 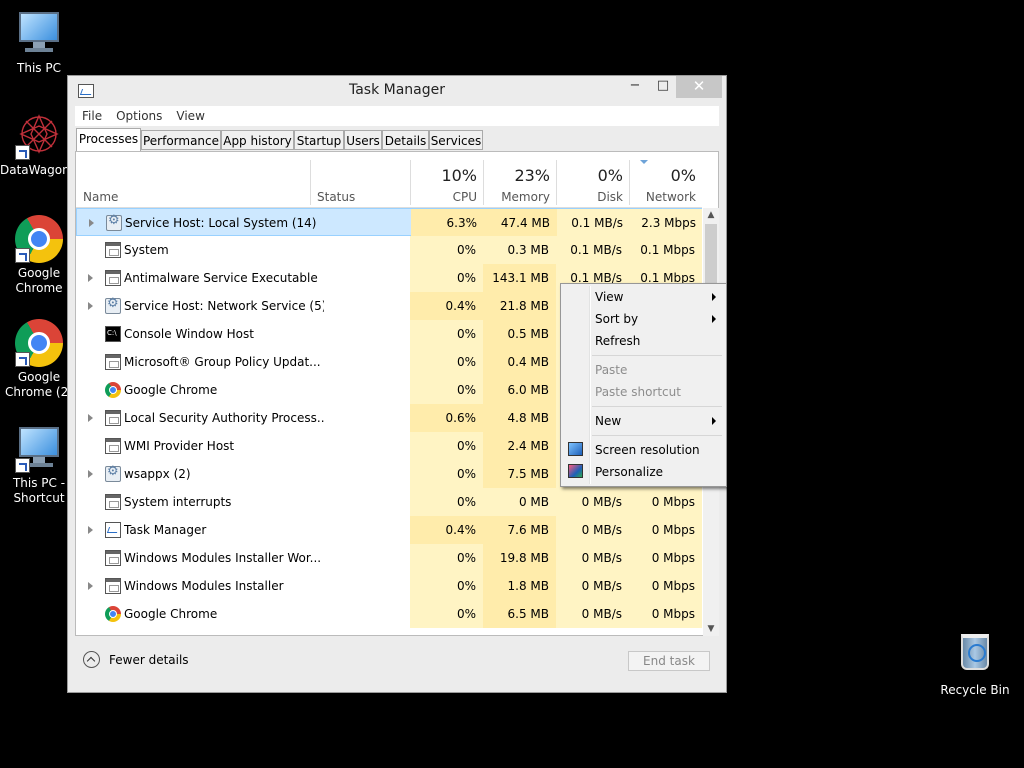 What do you see at coordinates (224, 306) in the screenshot?
I see `process-name-cell: Service Host: Network Service (5)` at bounding box center [224, 306].